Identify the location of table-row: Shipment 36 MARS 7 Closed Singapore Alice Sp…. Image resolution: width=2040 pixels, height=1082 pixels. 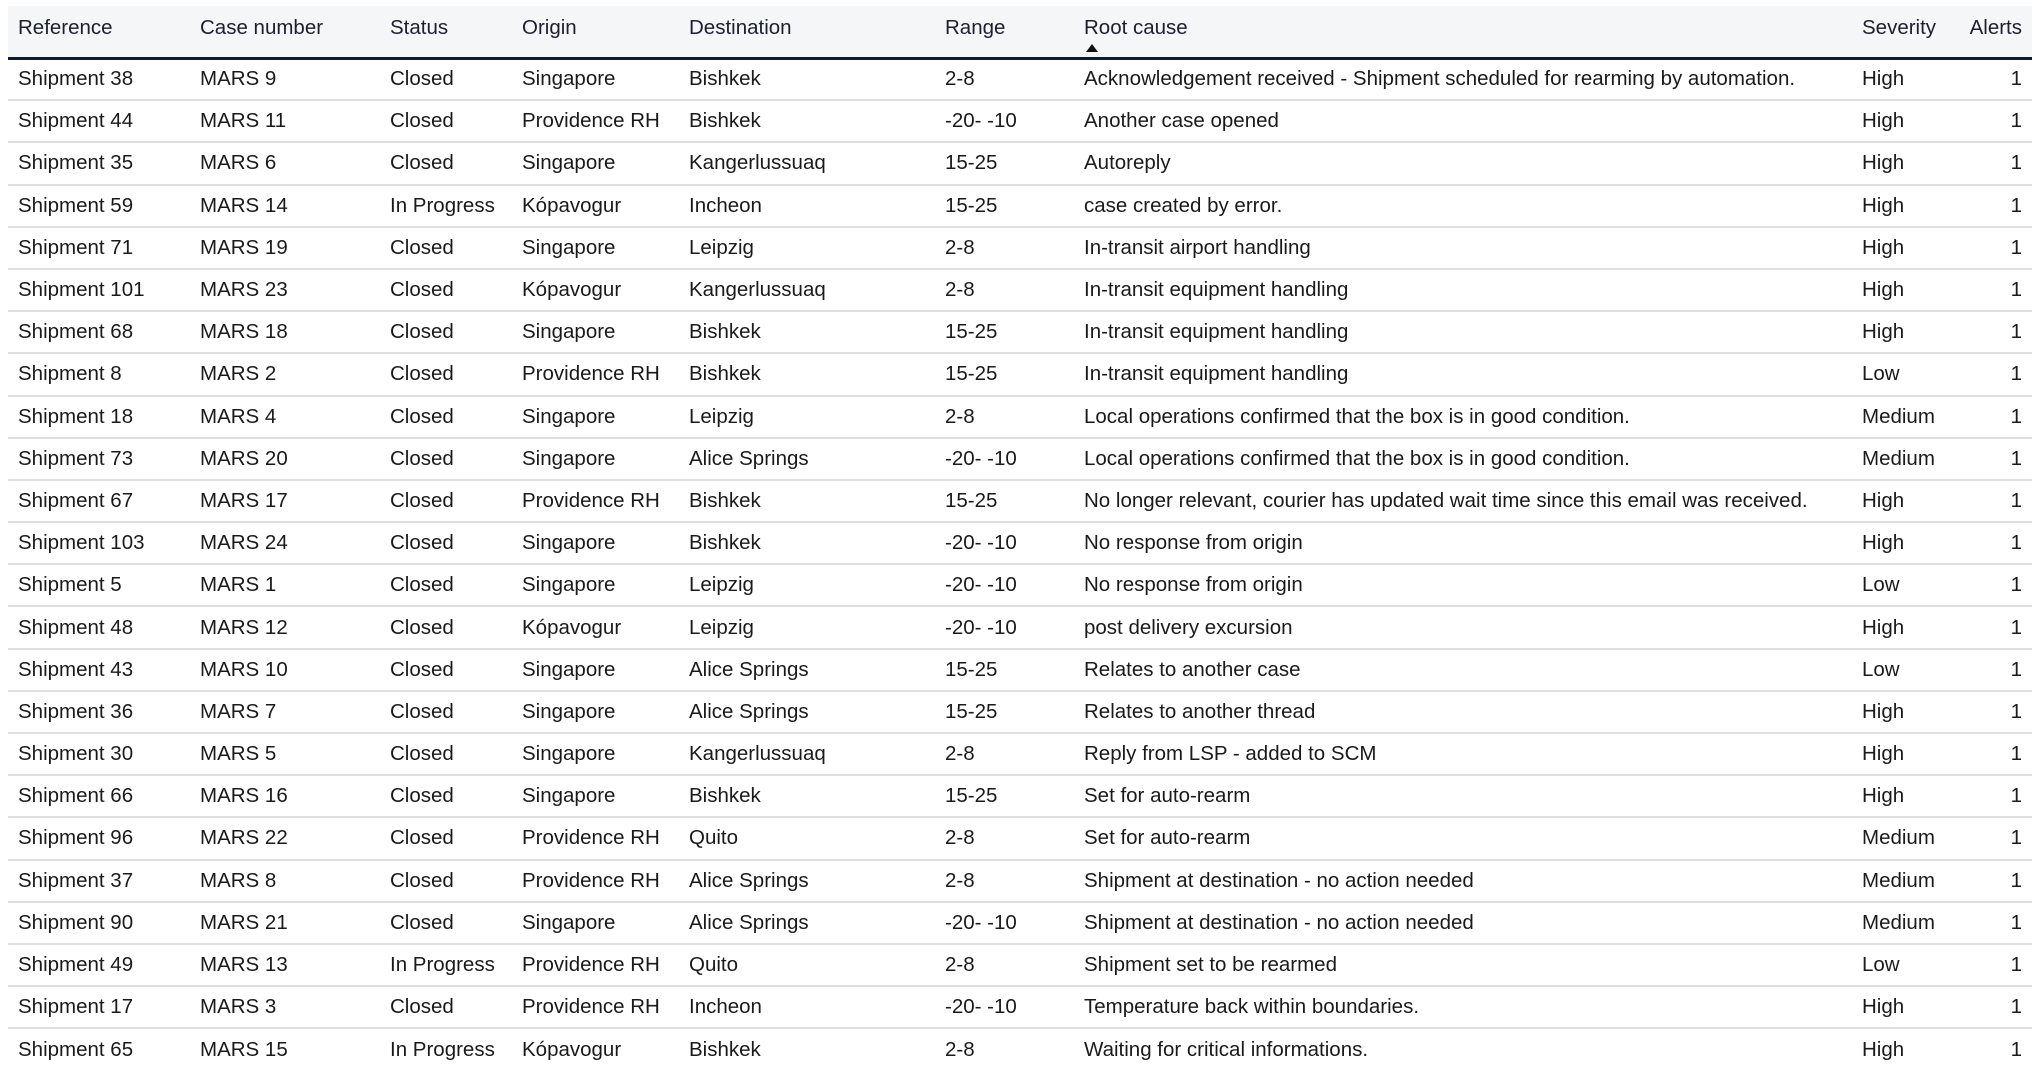
(1020, 712).